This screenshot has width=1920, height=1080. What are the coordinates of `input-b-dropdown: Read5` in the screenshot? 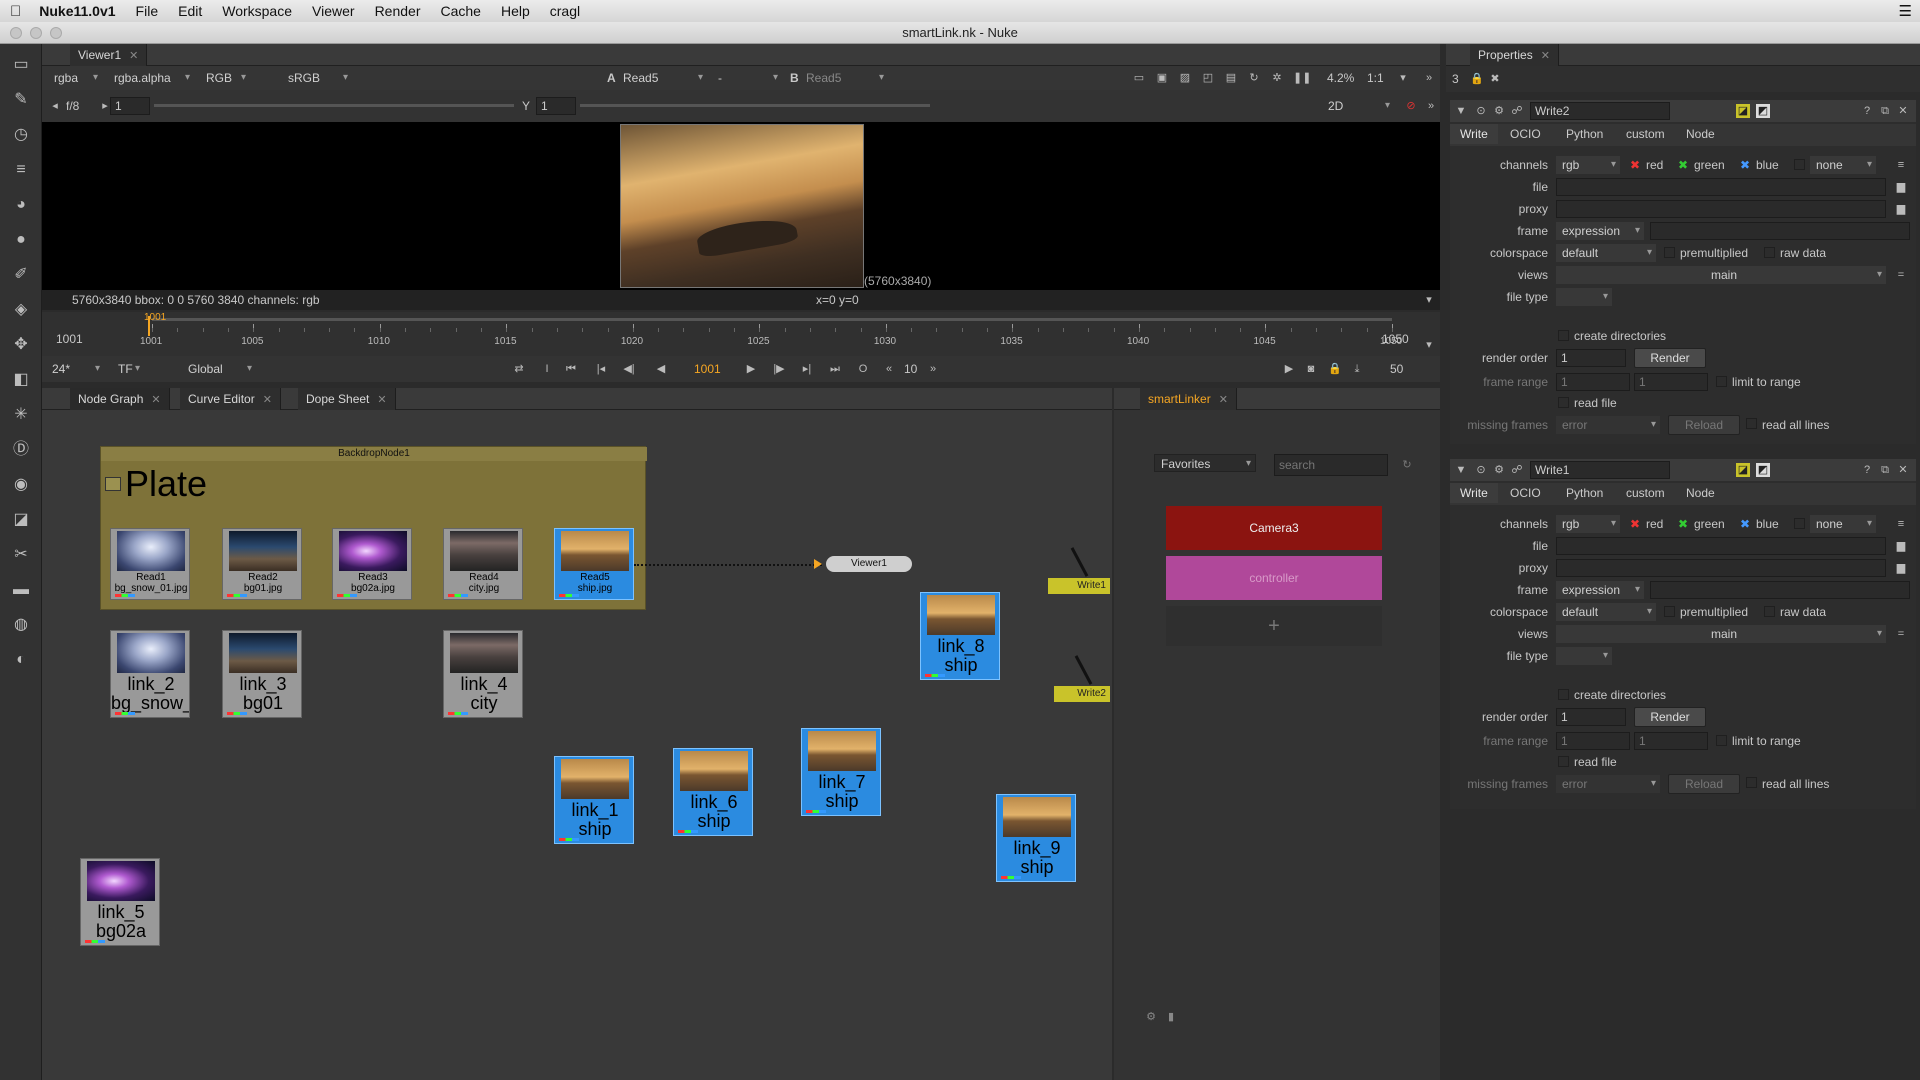 It's located at (844, 78).